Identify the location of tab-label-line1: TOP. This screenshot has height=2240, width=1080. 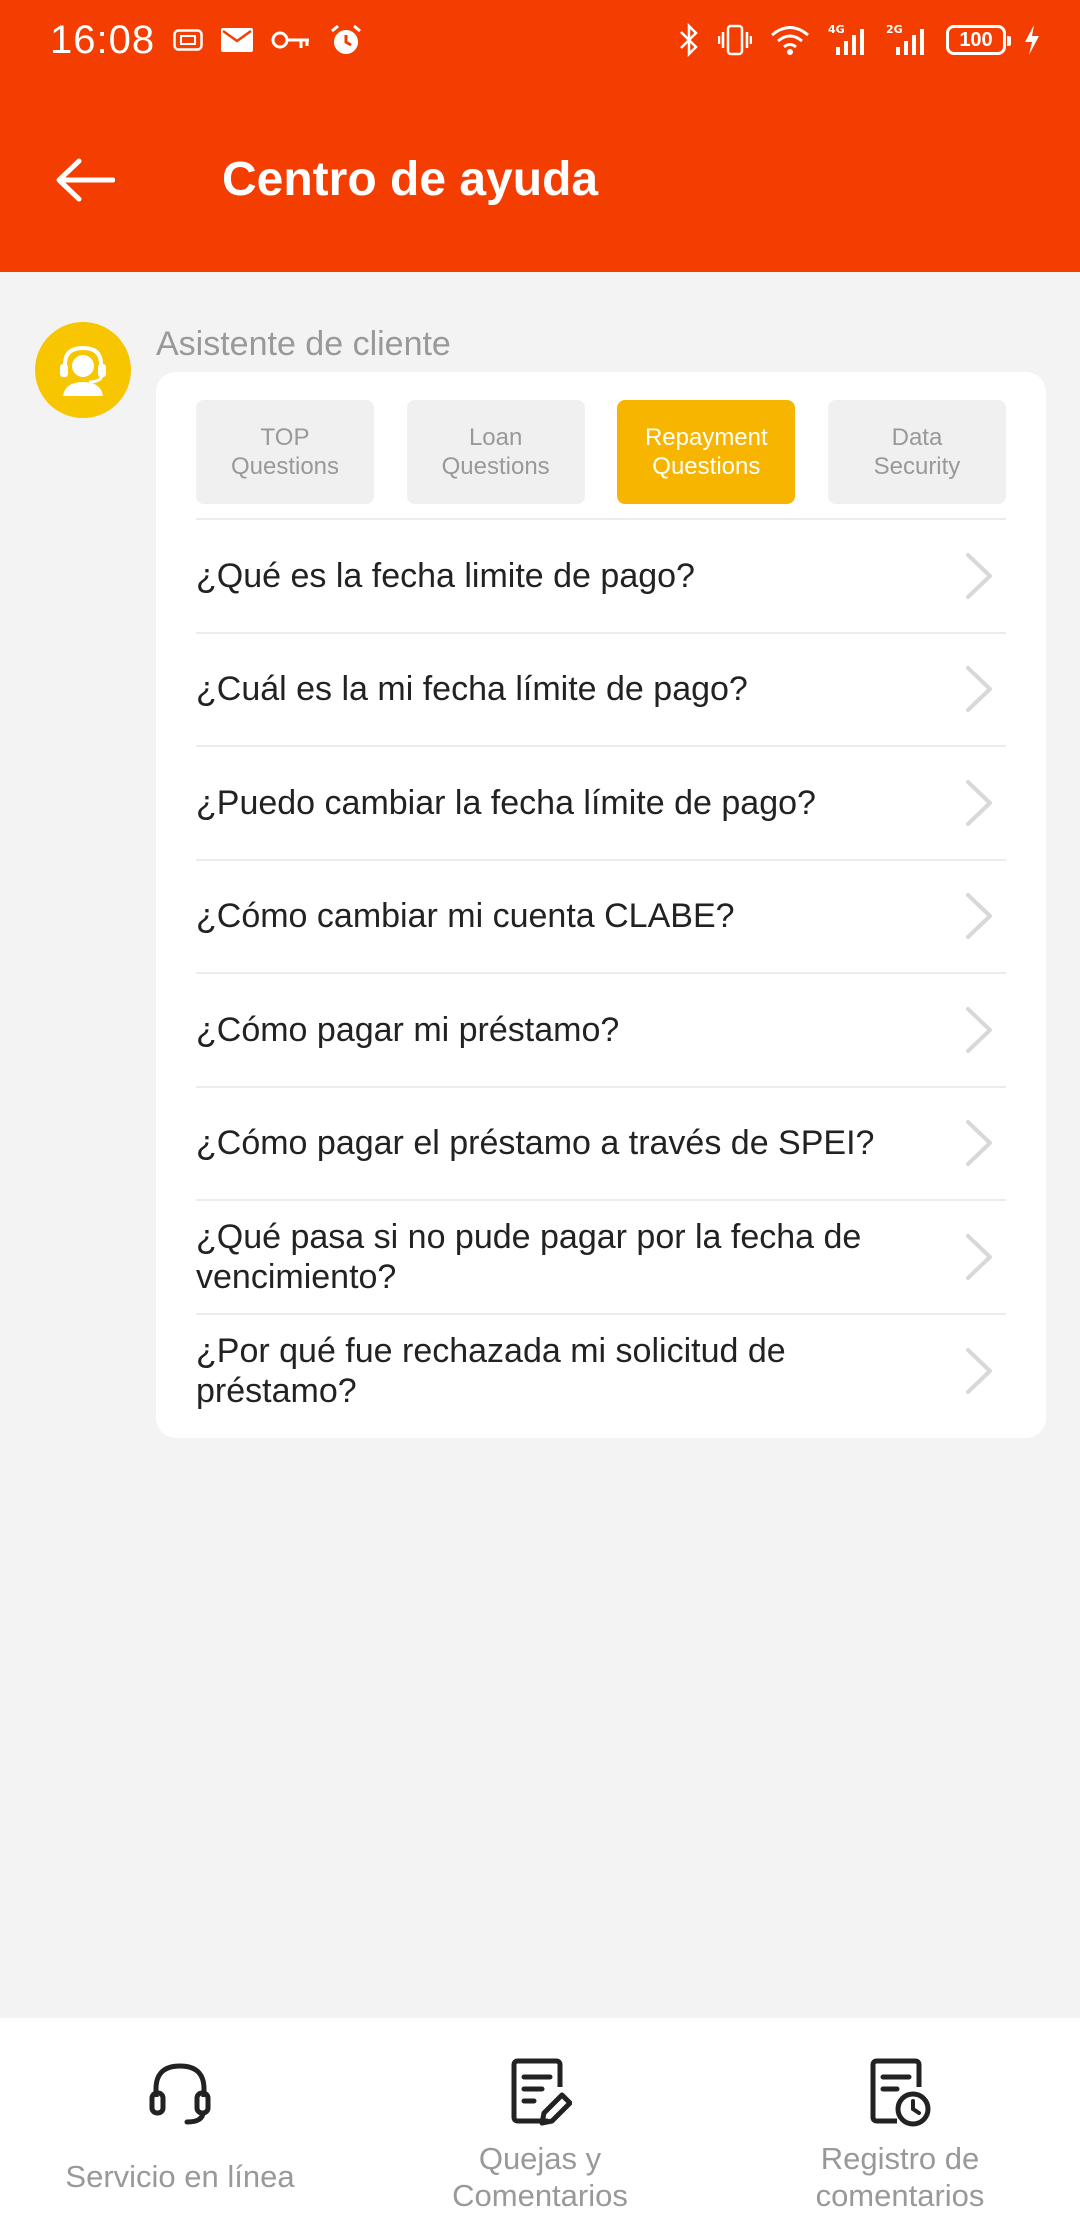
(285, 437).